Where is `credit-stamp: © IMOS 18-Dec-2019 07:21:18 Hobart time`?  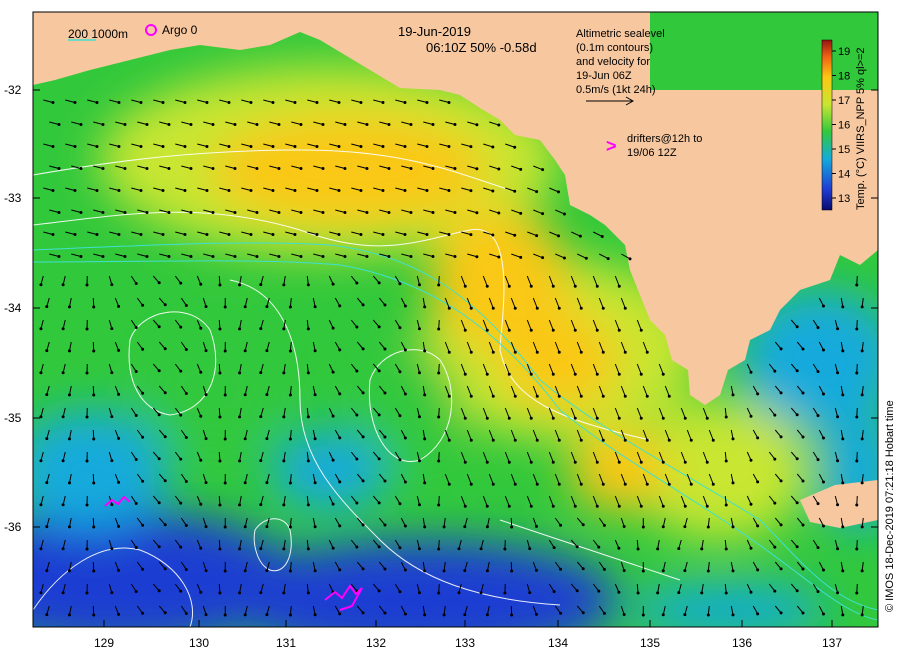
credit-stamp: © IMOS 18-Dec-2019 07:21:18 Hobart time is located at coordinates (890, 506).